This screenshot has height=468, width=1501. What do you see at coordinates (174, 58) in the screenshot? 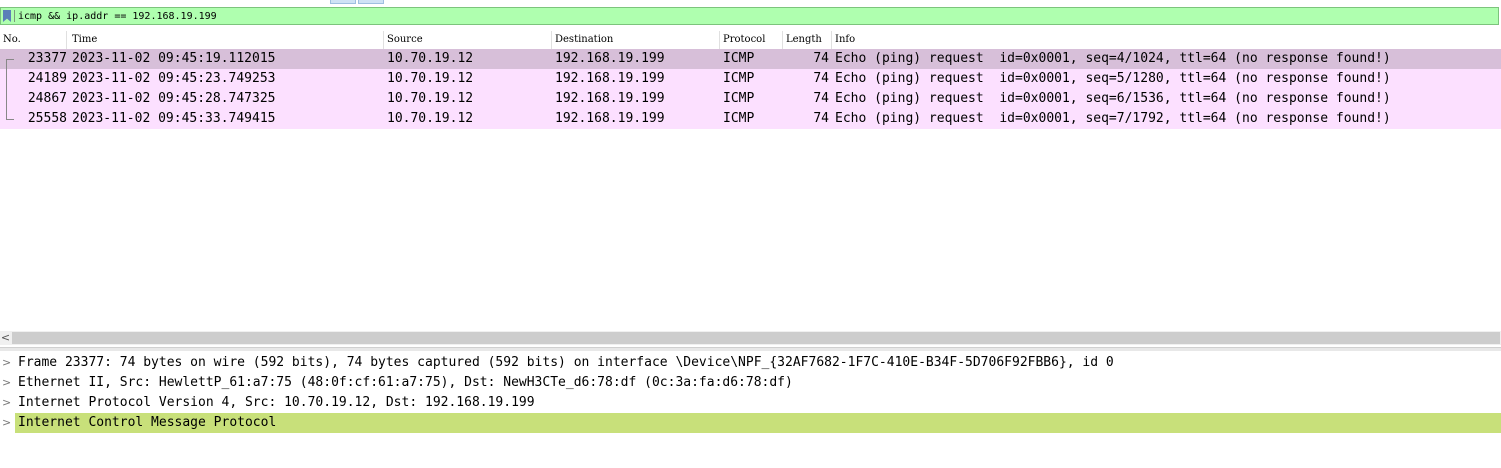
I see `packet-time: 2023-11-02 09:45:19.112015` at bounding box center [174, 58].